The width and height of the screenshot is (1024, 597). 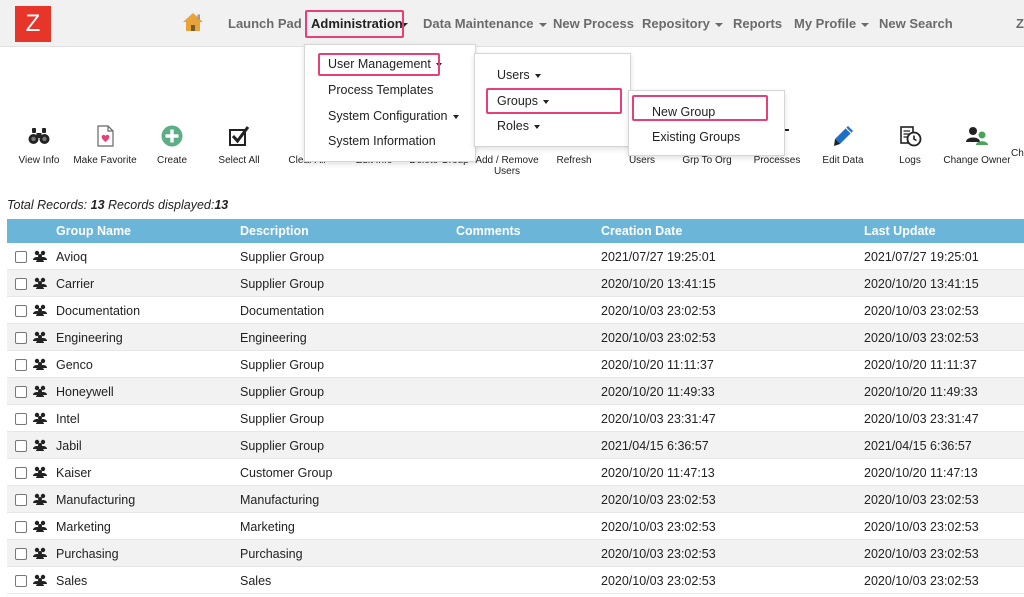 What do you see at coordinates (93, 231) in the screenshot?
I see `col-group-name: Group Name` at bounding box center [93, 231].